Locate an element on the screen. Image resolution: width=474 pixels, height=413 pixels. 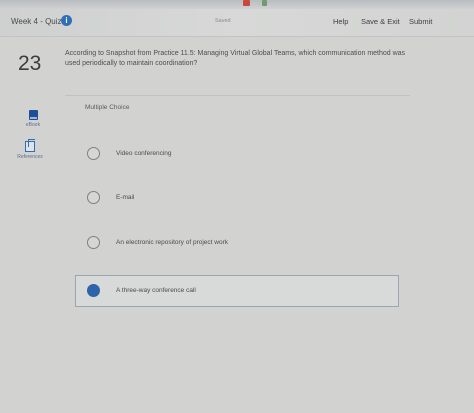
answer-option-label: Video conferencing is located at coordinates (144, 153).